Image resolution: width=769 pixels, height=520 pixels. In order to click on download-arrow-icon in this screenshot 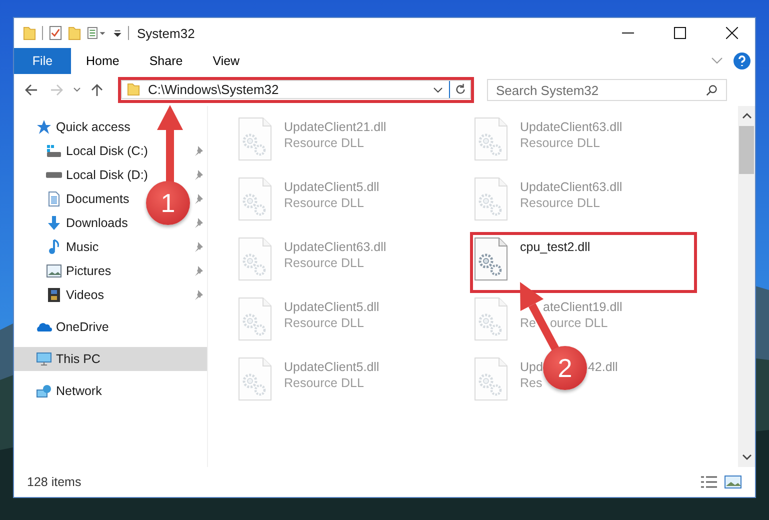, I will do `click(54, 223)`.